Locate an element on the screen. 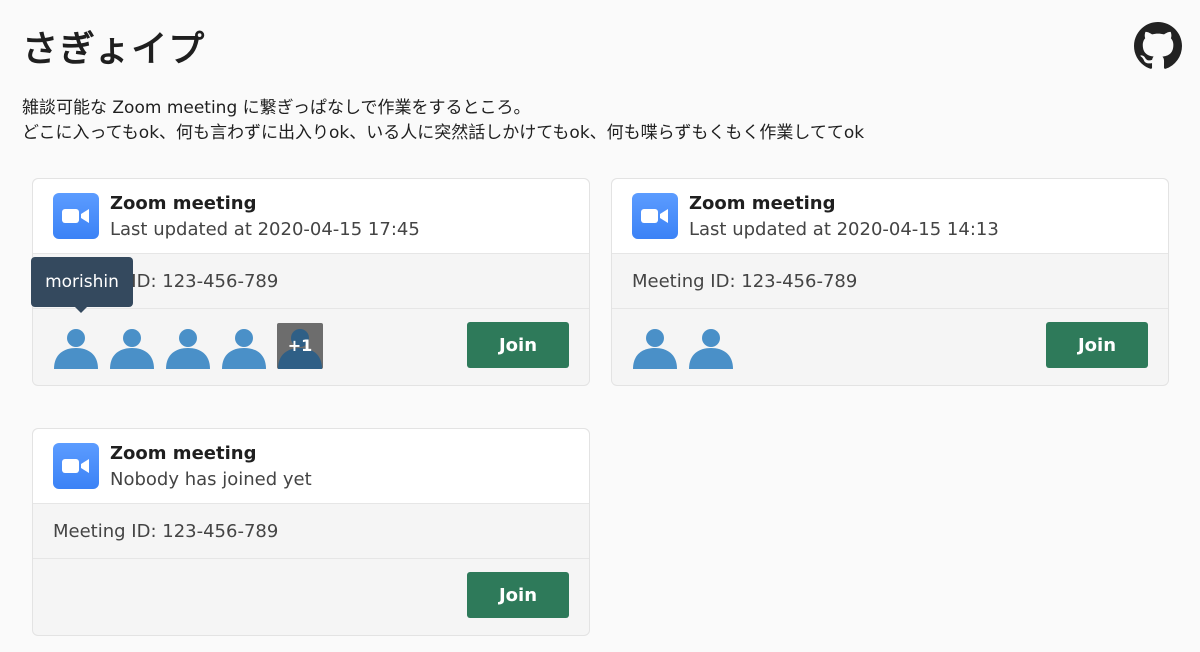 The width and height of the screenshot is (1200, 652). more-count: +1 is located at coordinates (300, 345).